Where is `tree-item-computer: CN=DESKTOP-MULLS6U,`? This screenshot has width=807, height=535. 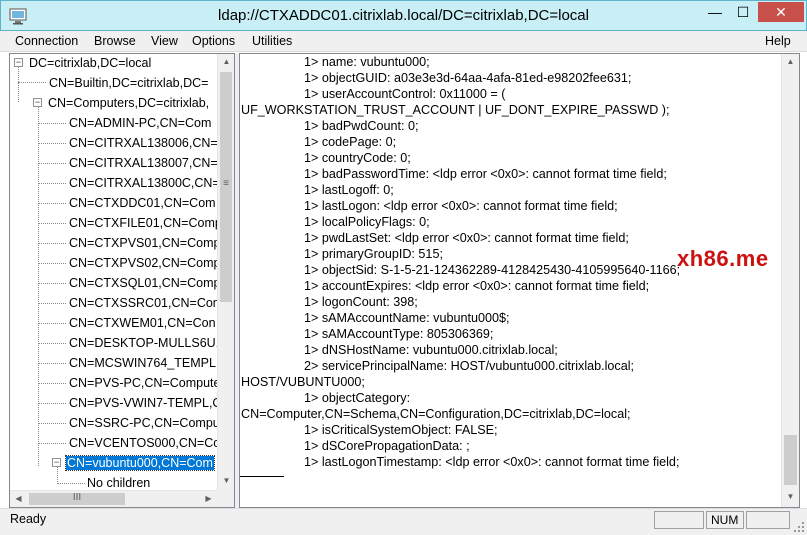 tree-item-computer: CN=DESKTOP-MULLS6U, is located at coordinates (129, 343).